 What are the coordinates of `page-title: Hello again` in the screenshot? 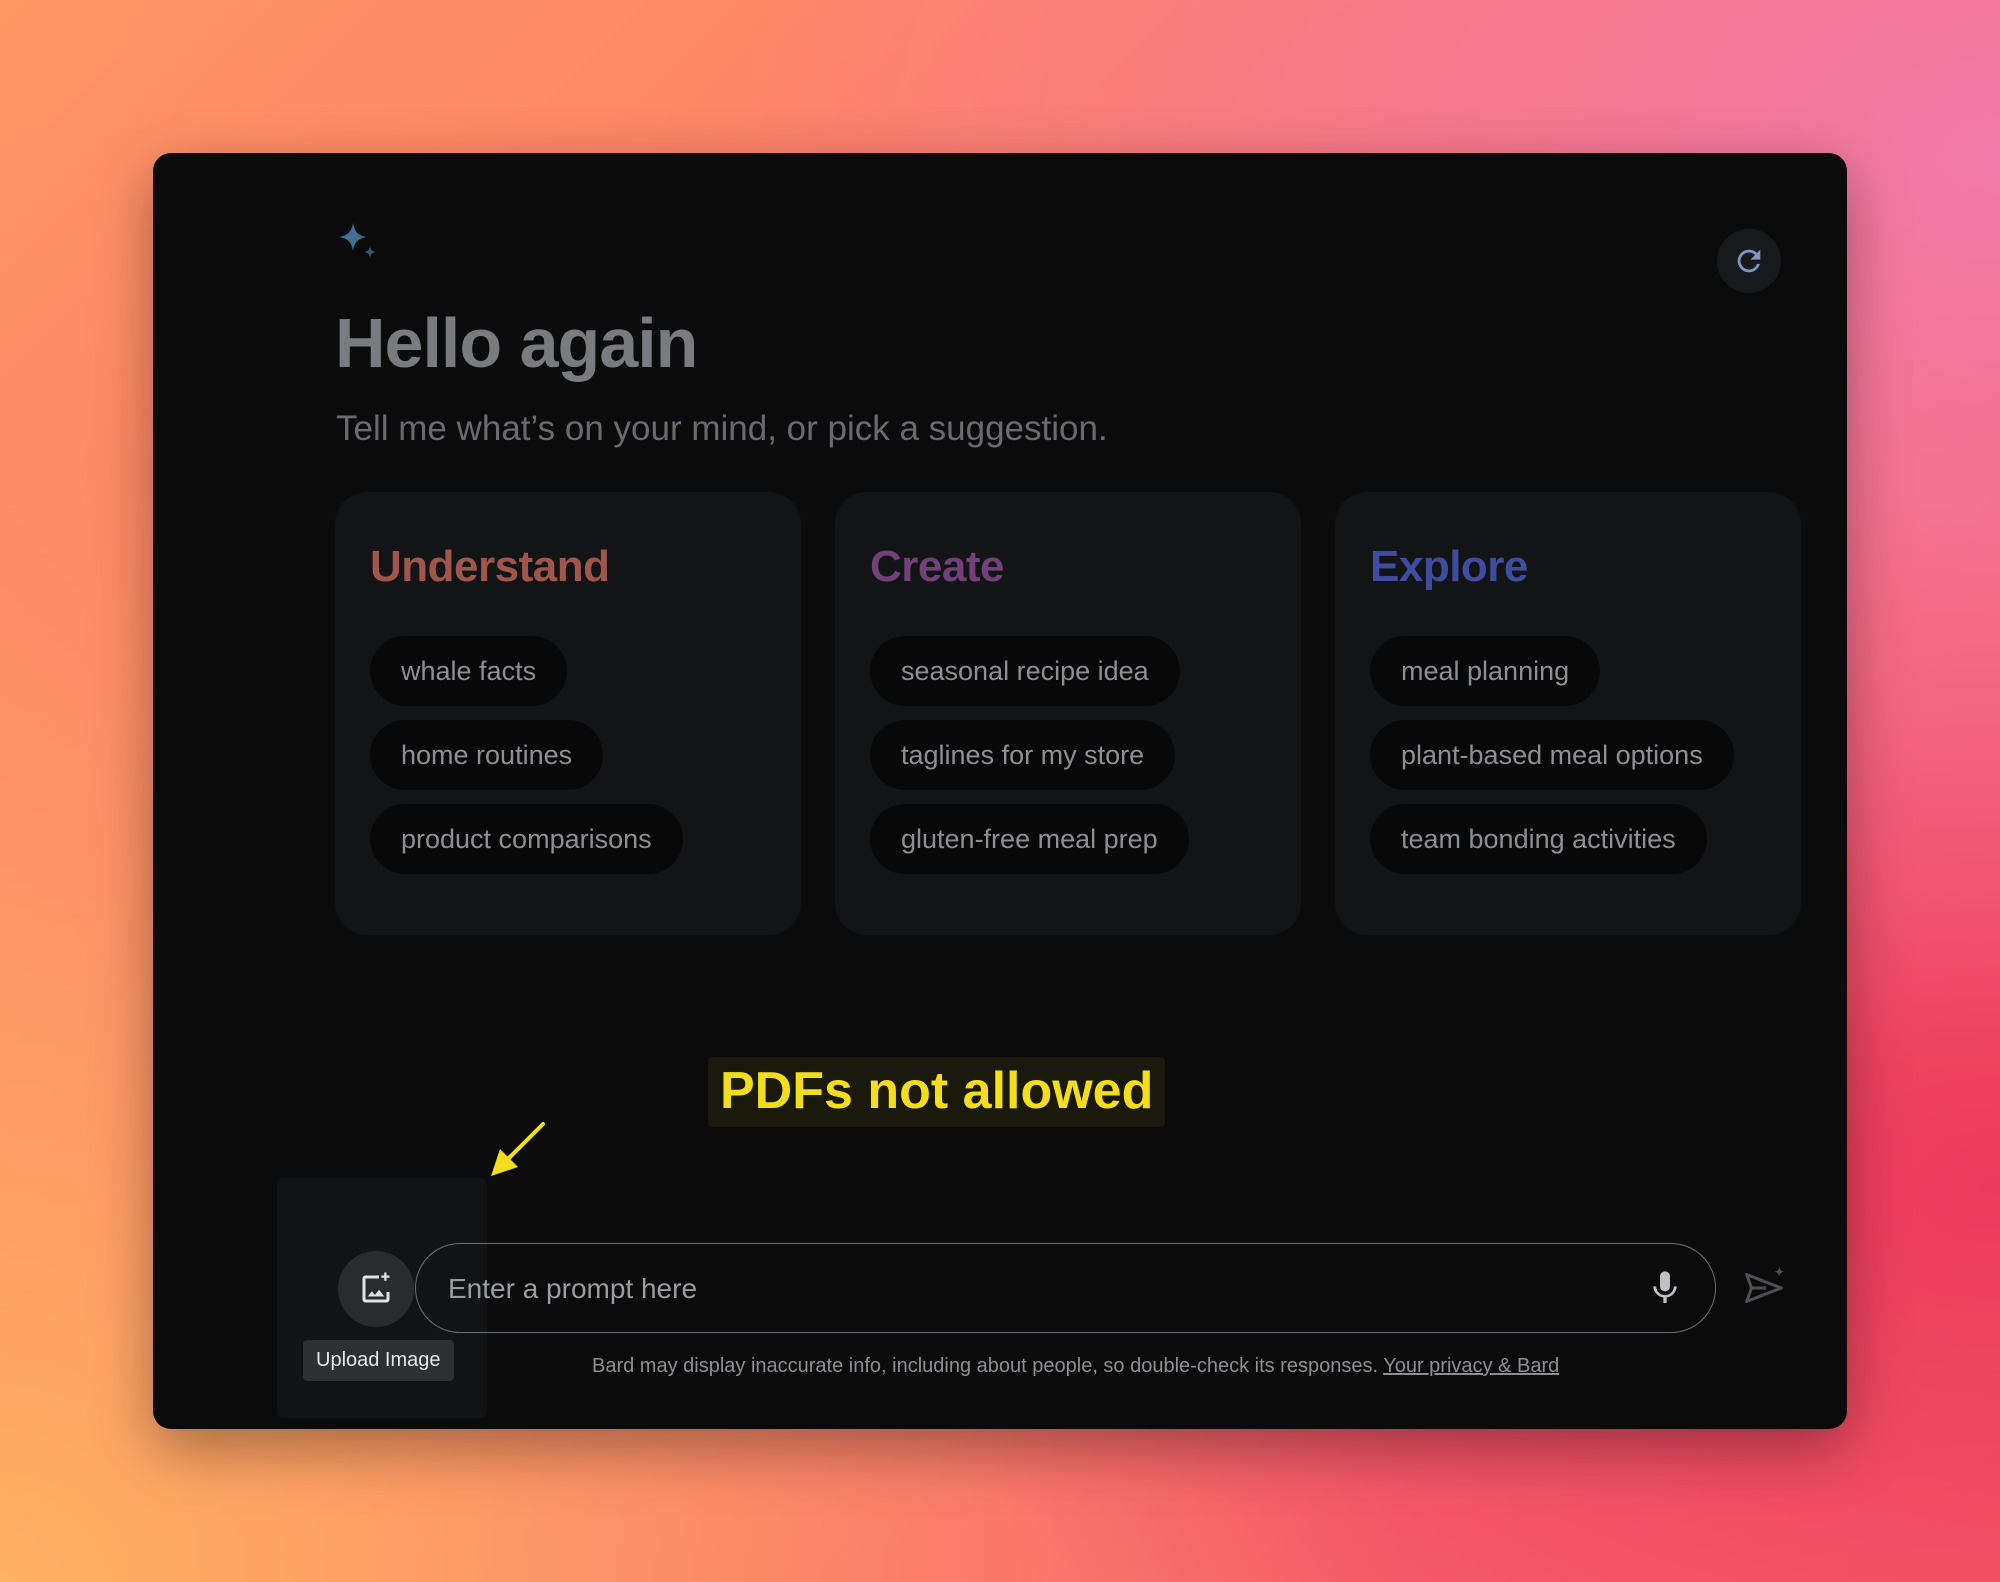 It's located at (516, 343).